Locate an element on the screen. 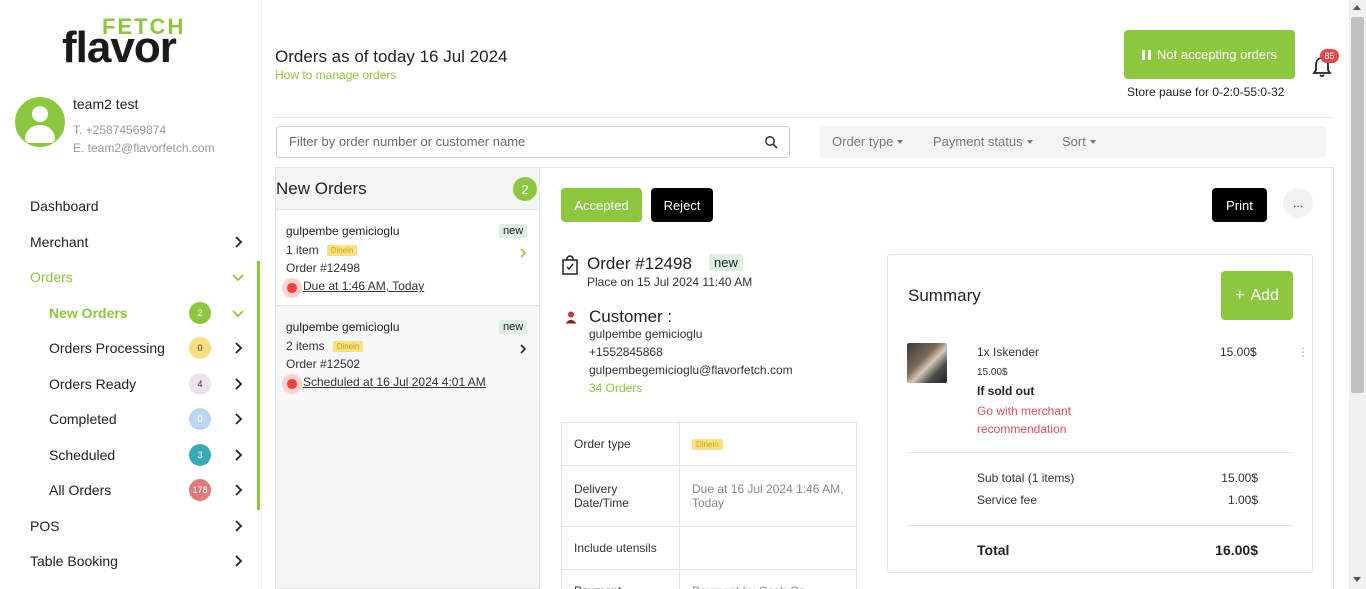  item-name: 1x Iskender is located at coordinates (1008, 352).